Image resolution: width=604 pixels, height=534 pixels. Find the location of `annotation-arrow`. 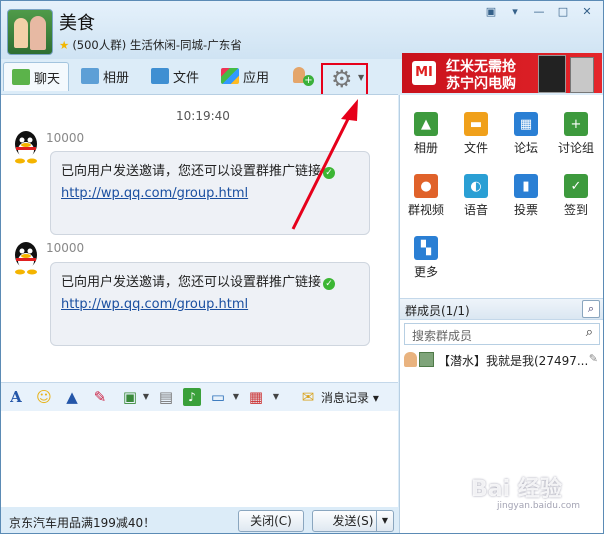

annotation-arrow is located at coordinates (324, 164).